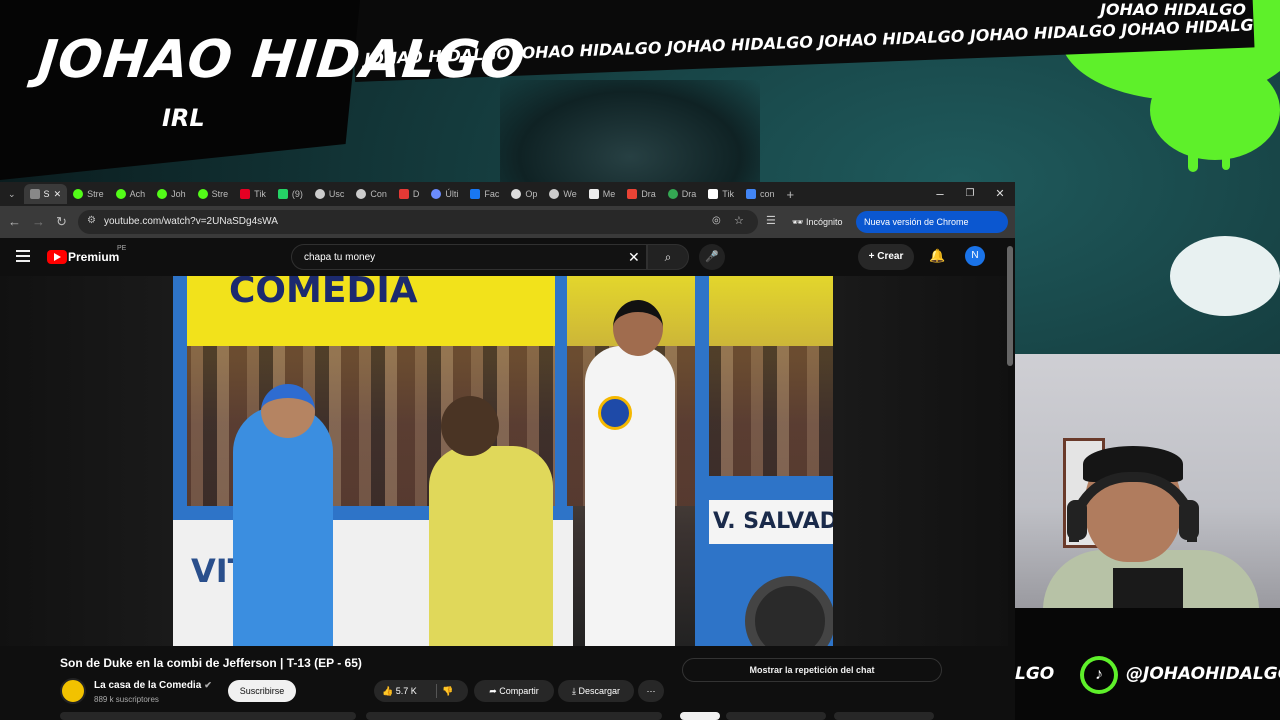  Describe the element at coordinates (153, 685) in the screenshot. I see `channel-name: La casa de la Comedia ✔` at that location.